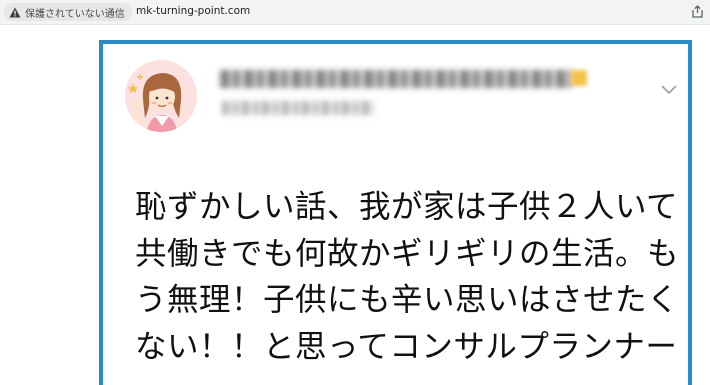  Describe the element at coordinates (75, 14) in the screenshot. I see `security-label: 保護されていない通信` at that location.